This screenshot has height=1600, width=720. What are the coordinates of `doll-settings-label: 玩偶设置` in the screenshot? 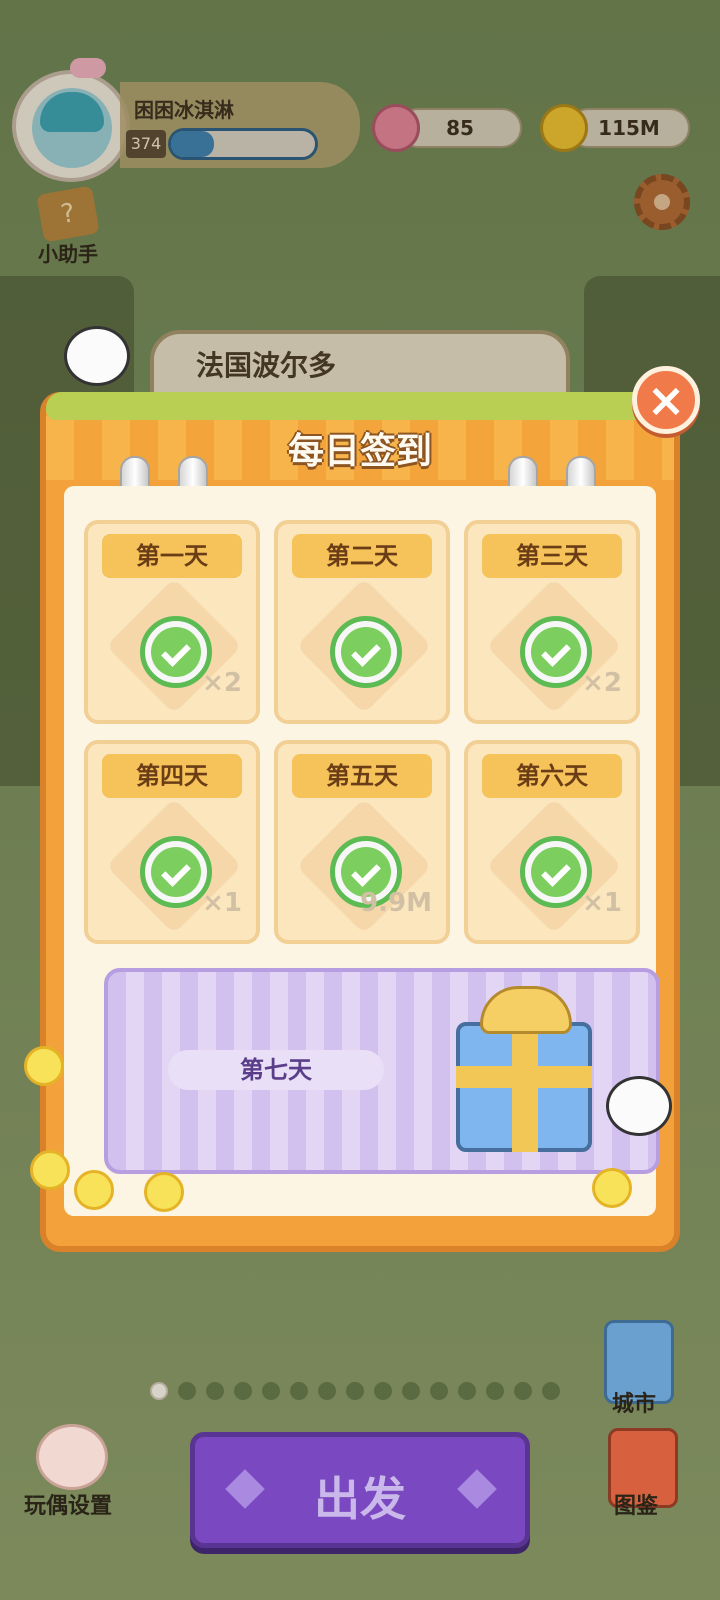 It's located at (68, 1504).